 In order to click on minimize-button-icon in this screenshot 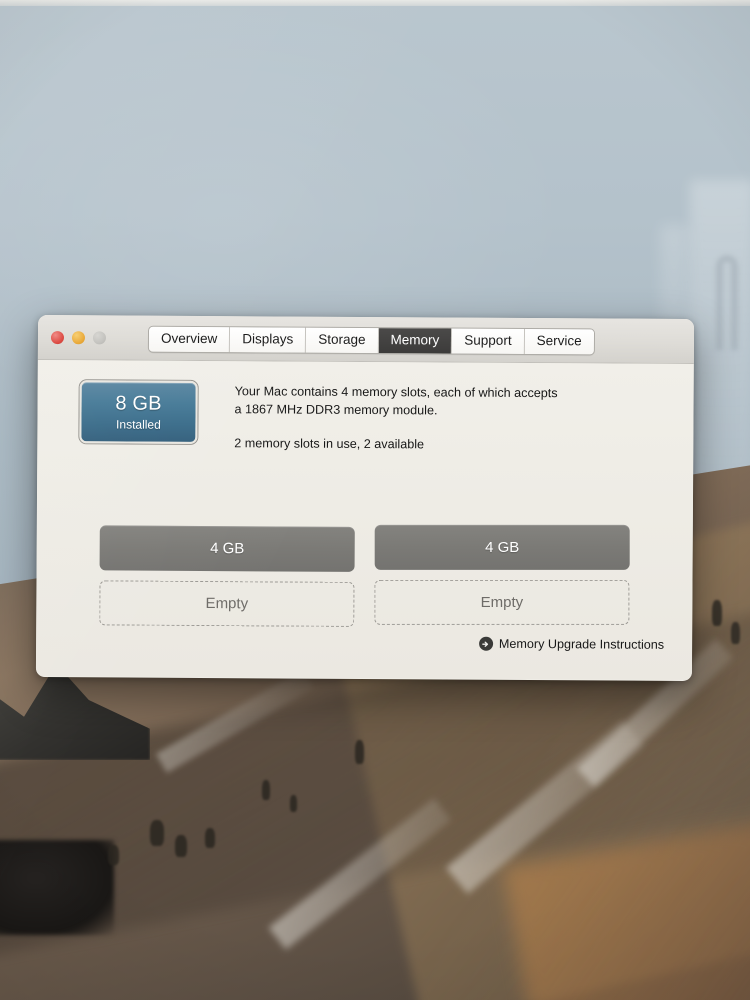, I will do `click(78, 337)`.